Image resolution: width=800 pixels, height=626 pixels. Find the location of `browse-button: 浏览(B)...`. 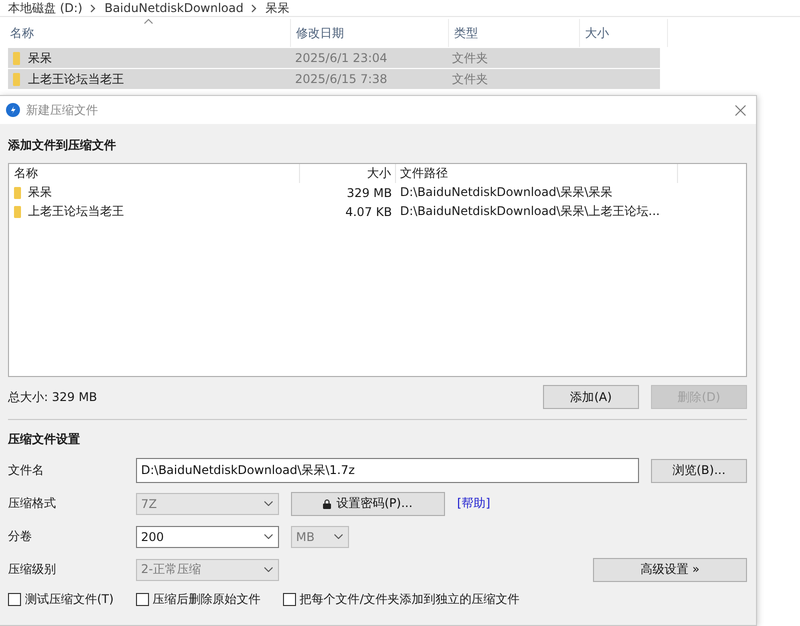

browse-button: 浏览(B)... is located at coordinates (699, 470).